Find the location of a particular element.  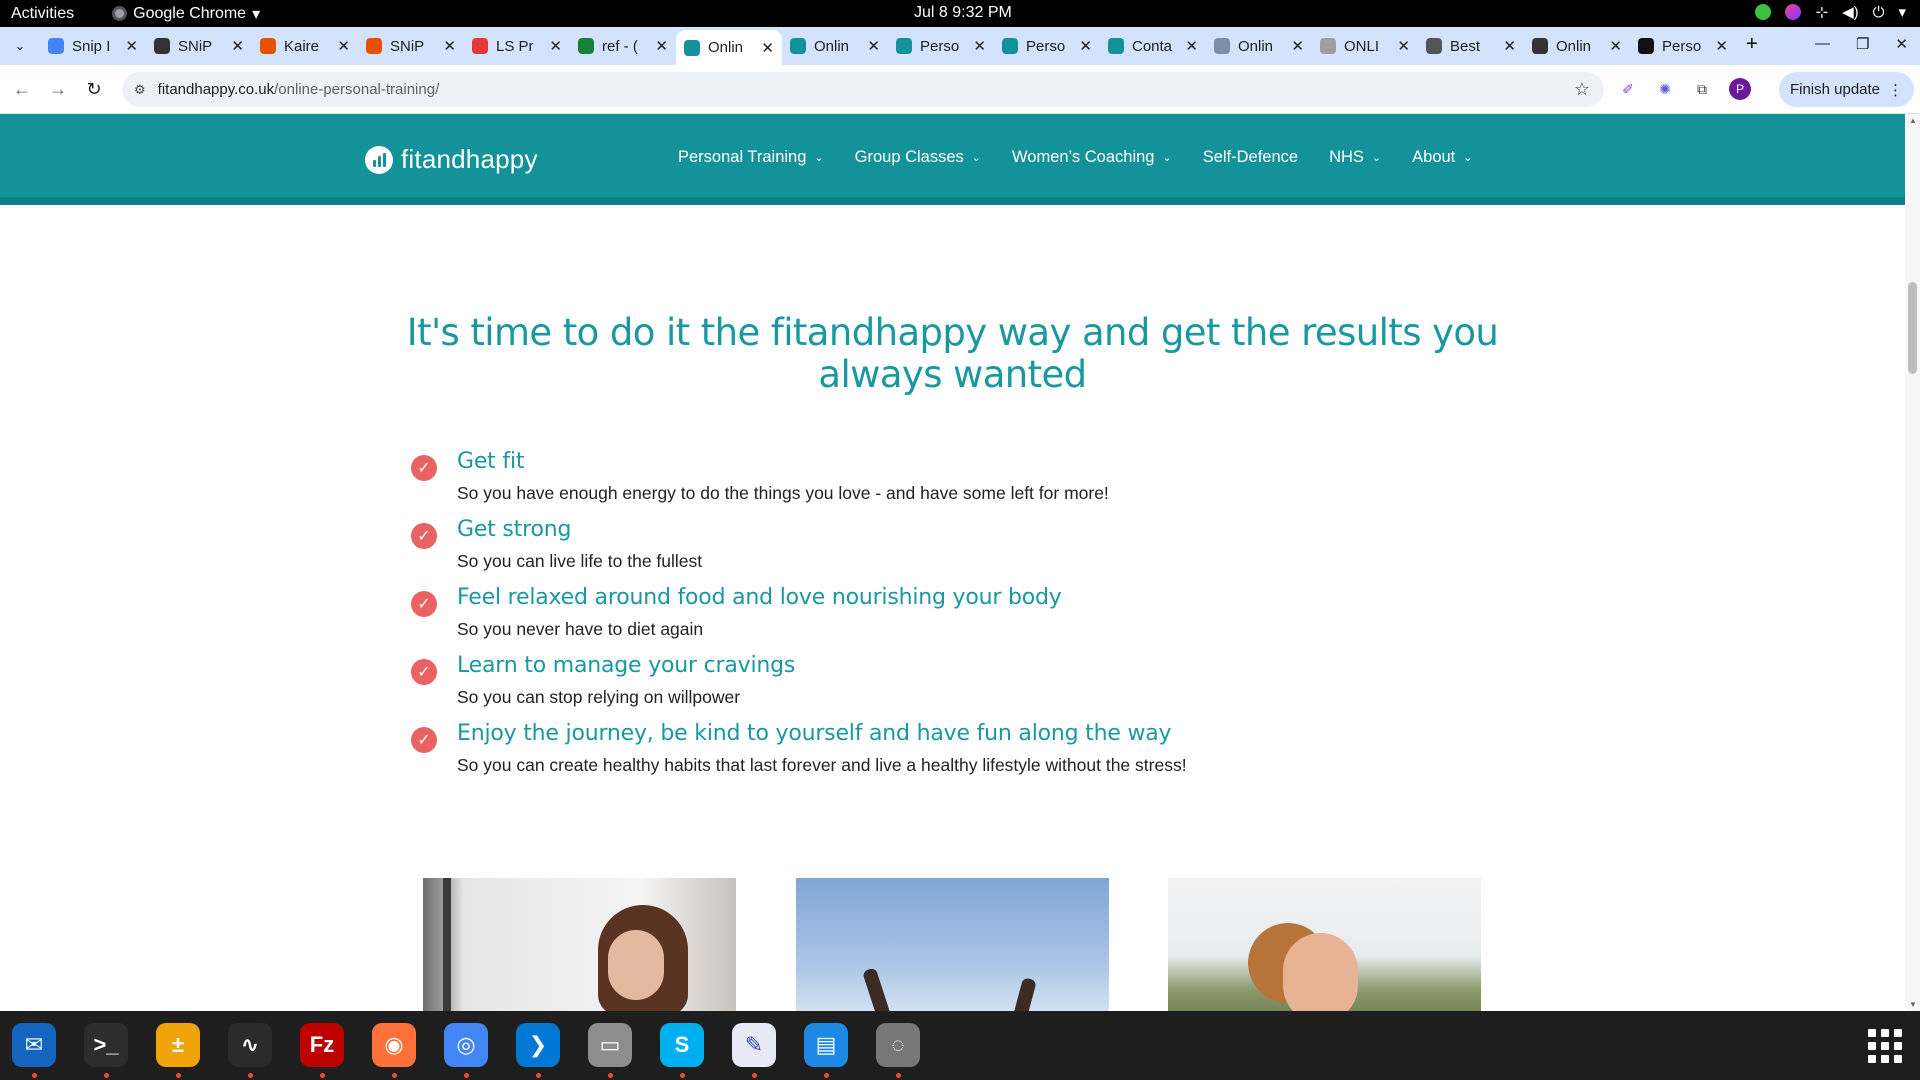

kebab-menu-icon: ⋮ is located at coordinates (1896, 90).